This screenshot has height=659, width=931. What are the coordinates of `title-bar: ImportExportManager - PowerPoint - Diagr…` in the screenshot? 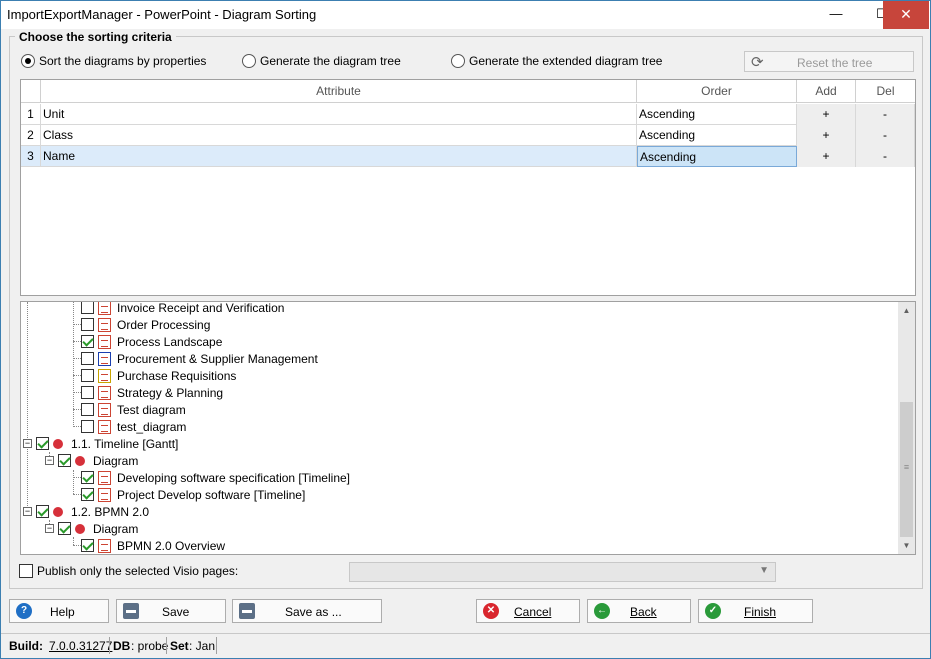 It's located at (465, 15).